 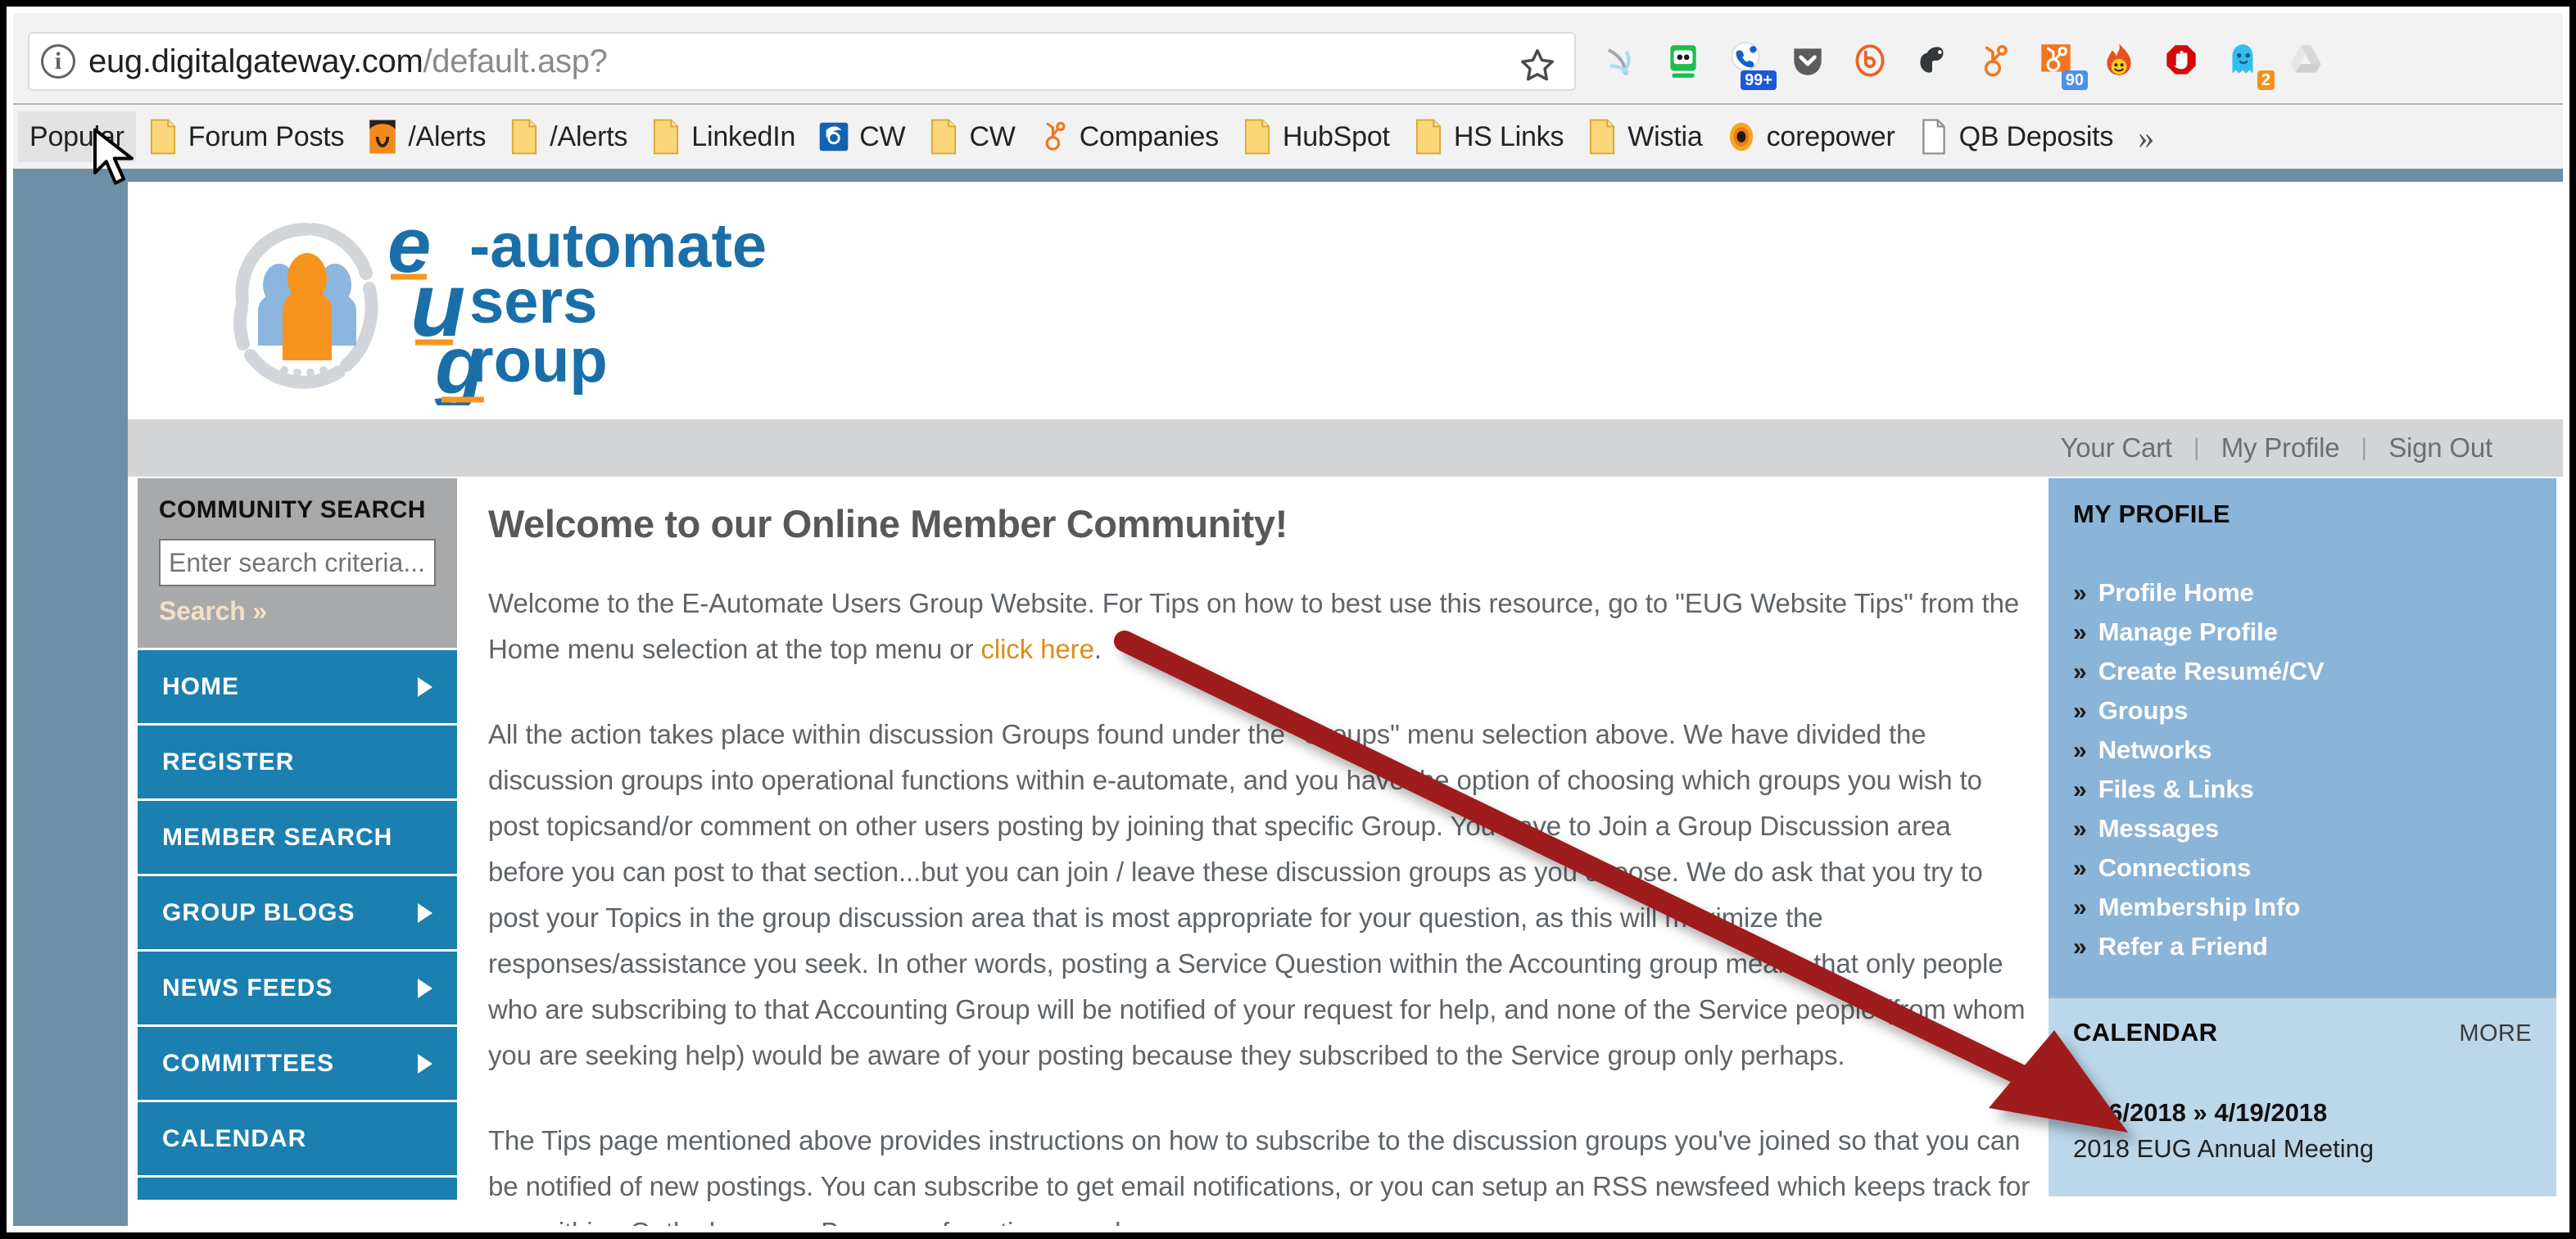 What do you see at coordinates (2280, 447) in the screenshot?
I see `my-profile-link: My Profile` at bounding box center [2280, 447].